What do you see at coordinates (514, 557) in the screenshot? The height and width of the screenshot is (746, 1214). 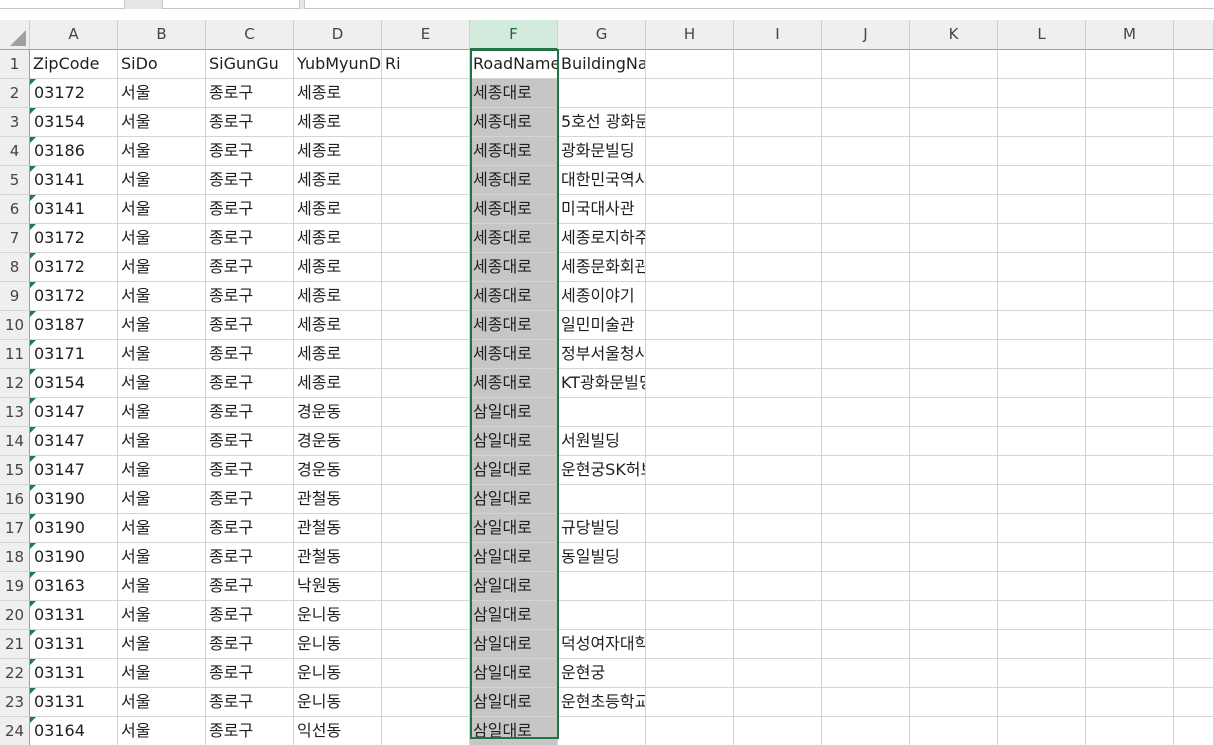 I see `cell-f: 삼일대로` at bounding box center [514, 557].